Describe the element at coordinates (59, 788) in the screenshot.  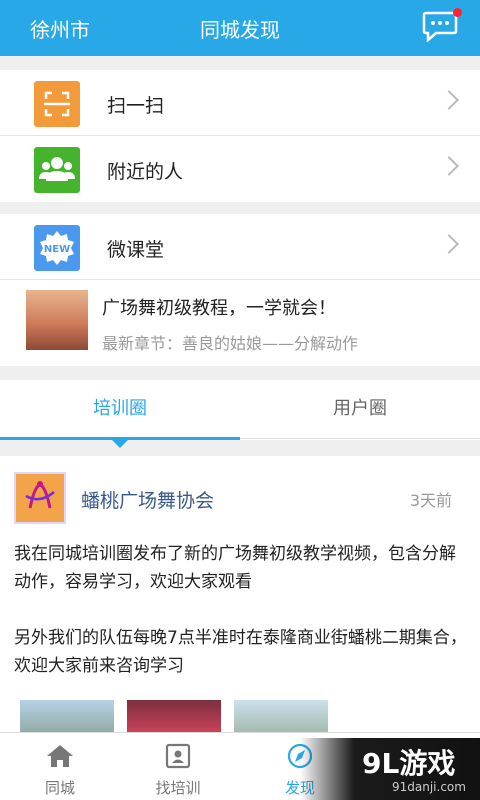
I see `nav-label: 同城` at that location.